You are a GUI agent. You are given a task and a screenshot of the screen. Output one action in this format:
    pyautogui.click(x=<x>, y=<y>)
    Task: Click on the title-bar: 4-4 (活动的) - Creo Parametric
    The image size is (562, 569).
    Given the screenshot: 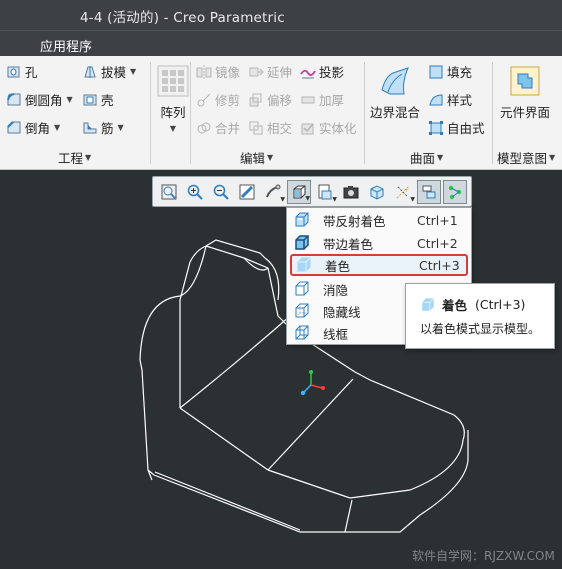 What is the action you would take?
    pyautogui.click(x=281, y=15)
    